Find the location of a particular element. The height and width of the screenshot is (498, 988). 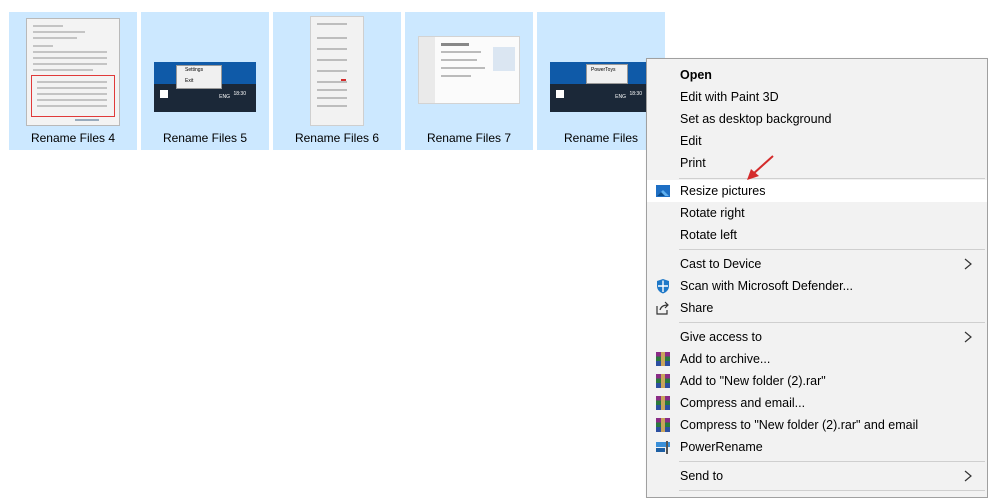

menu-item-powerrename: PowerRename is located at coordinates (817, 447).